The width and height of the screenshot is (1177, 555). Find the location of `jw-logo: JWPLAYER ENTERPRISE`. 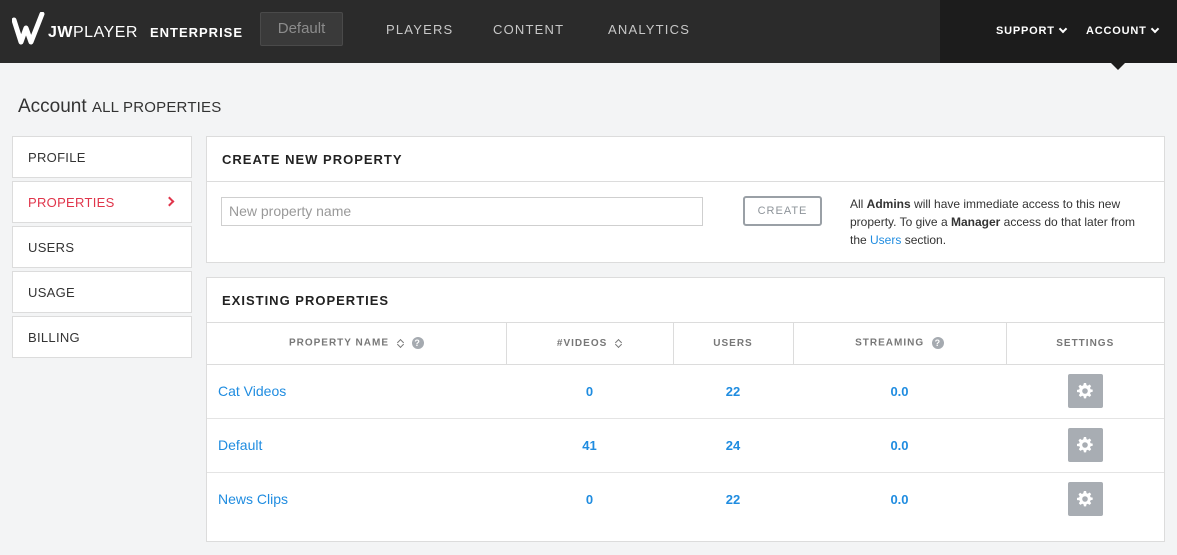

jw-logo: JWPLAYER ENTERPRISE is located at coordinates (127, 30).